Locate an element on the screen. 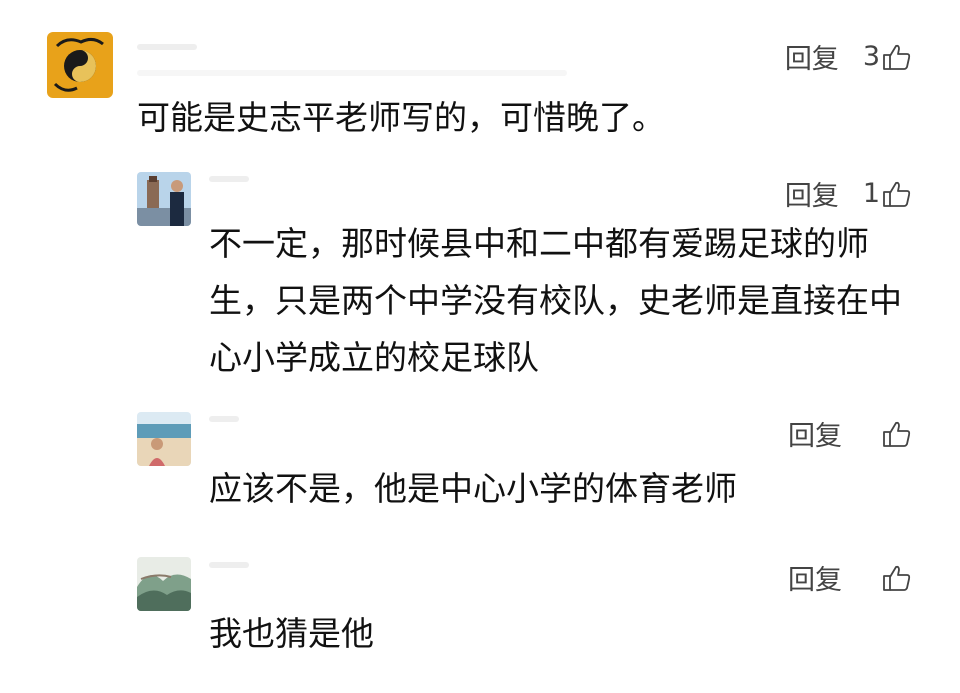  comment-text: 我也猜是他 is located at coordinates (291, 633).